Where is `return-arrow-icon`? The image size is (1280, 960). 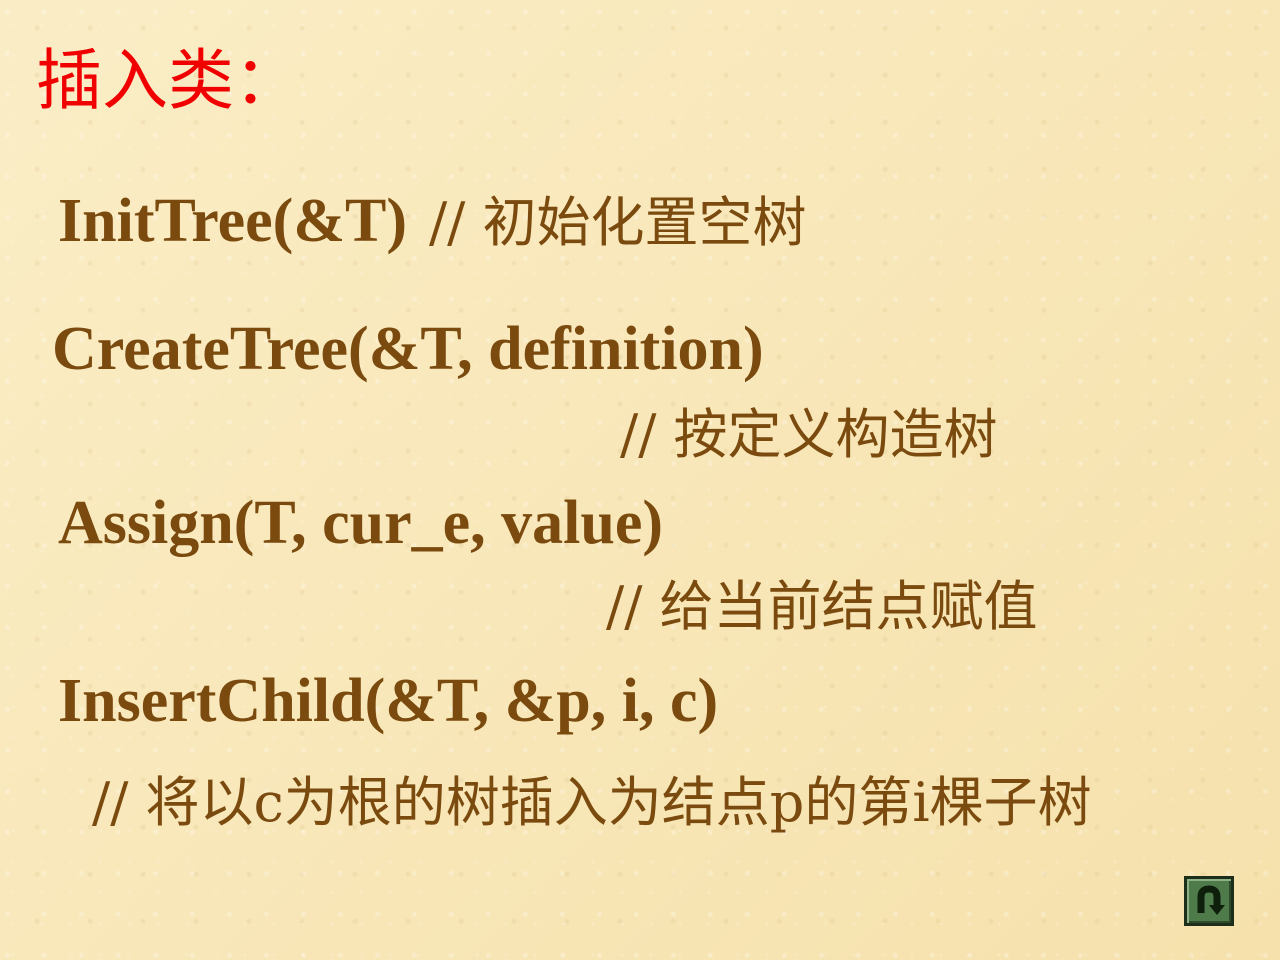 return-arrow-icon is located at coordinates (1211, 900).